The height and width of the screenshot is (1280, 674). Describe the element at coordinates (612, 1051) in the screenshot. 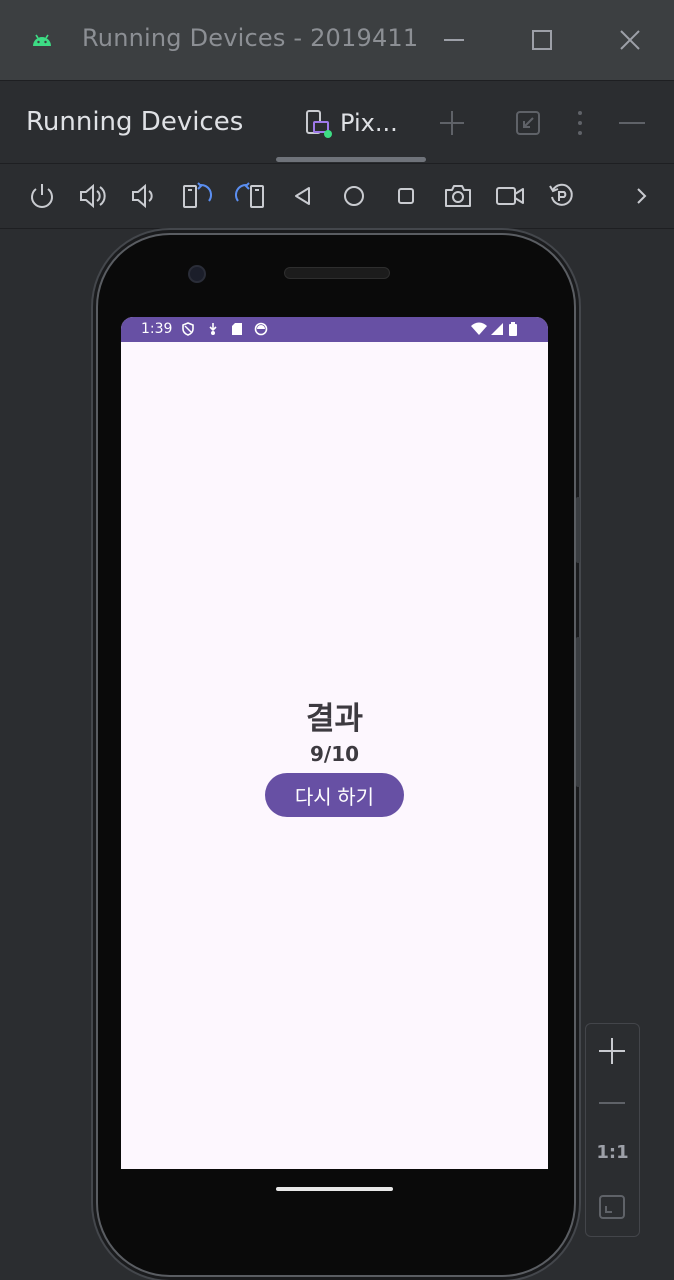

I see `zoom-in-icon` at that location.